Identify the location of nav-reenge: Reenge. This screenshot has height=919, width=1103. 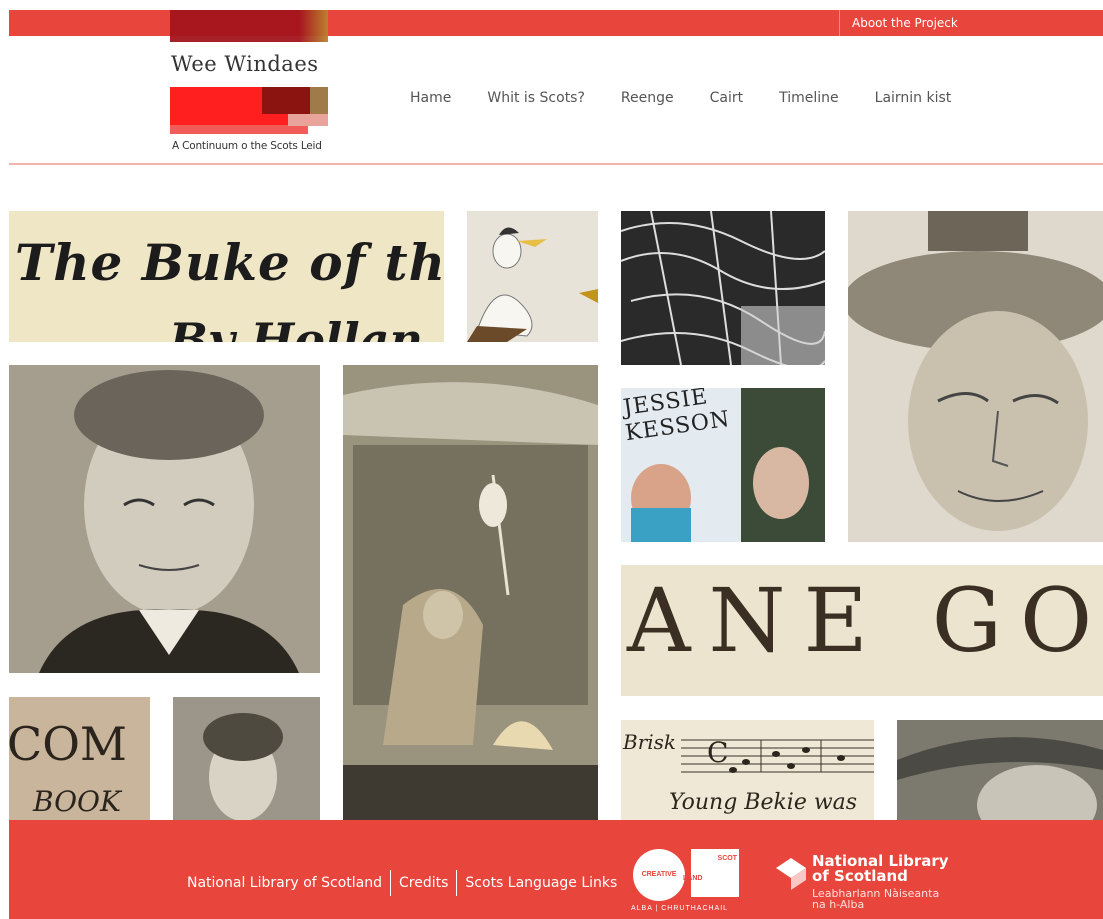
(647, 98).